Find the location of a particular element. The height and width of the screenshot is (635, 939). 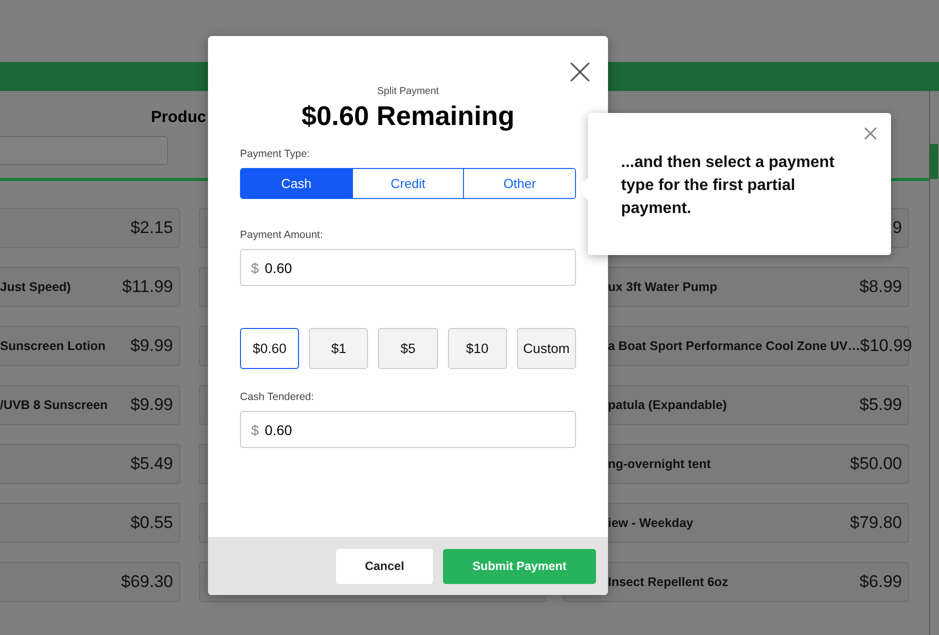

product-price: $79.80 is located at coordinates (876, 523).